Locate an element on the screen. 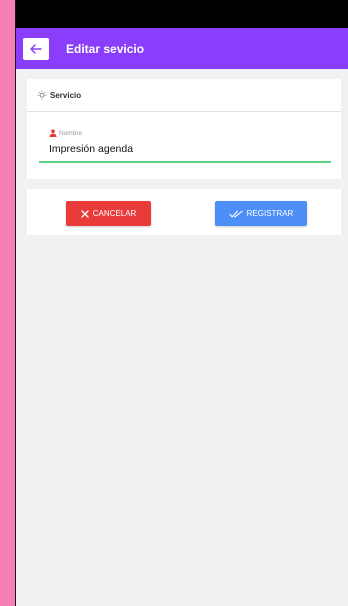 This screenshot has width=348, height=606. register-button: REGISTRAR is located at coordinates (261, 213).